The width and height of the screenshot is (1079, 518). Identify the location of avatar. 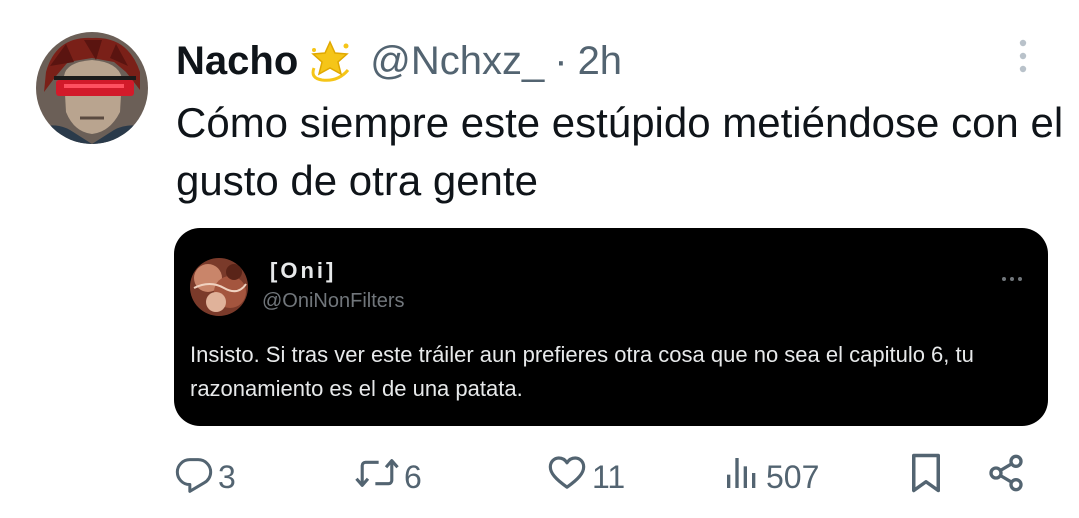
(92, 88).